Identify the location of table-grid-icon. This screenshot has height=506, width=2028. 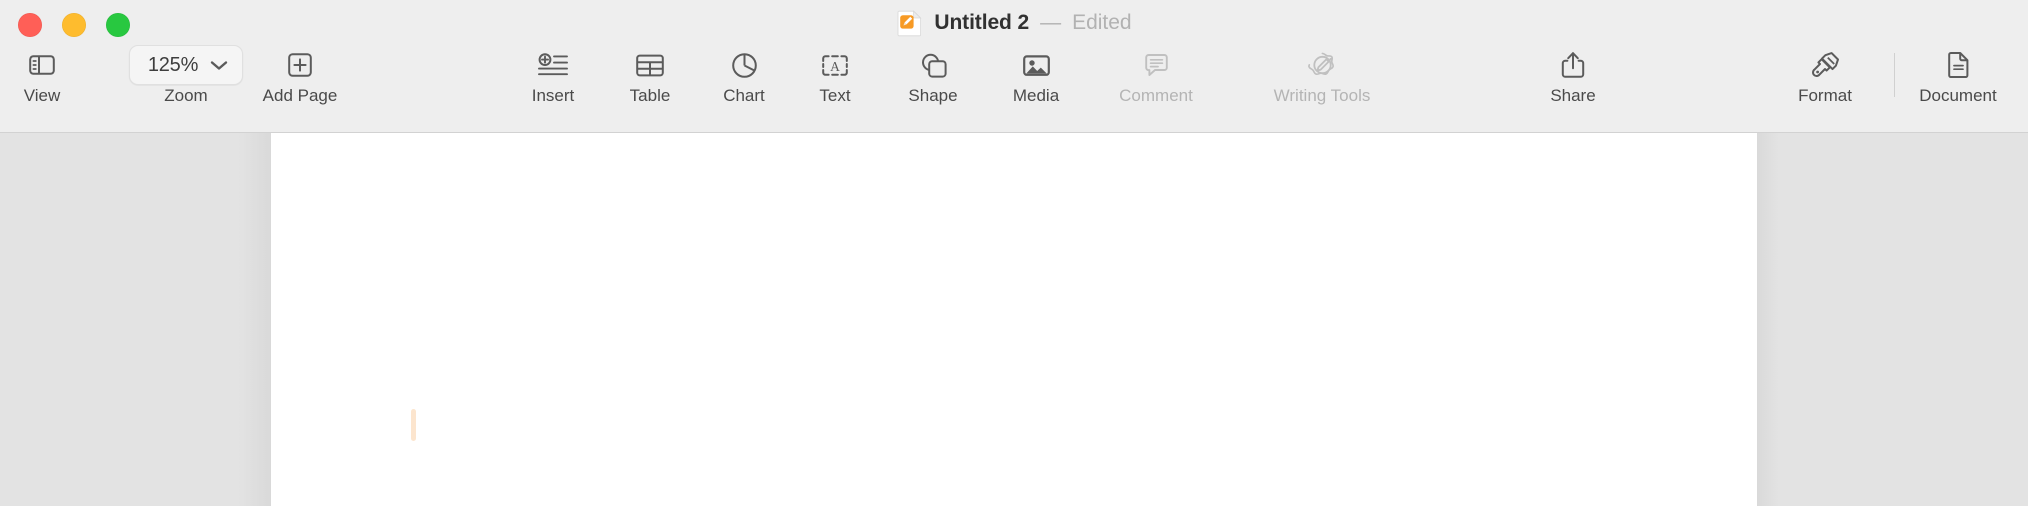
(650, 65).